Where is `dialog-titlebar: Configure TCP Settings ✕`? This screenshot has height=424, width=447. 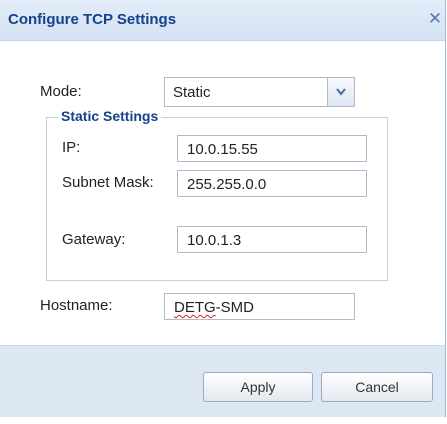
dialog-titlebar: Configure TCP Settings ✕ is located at coordinates (222, 20).